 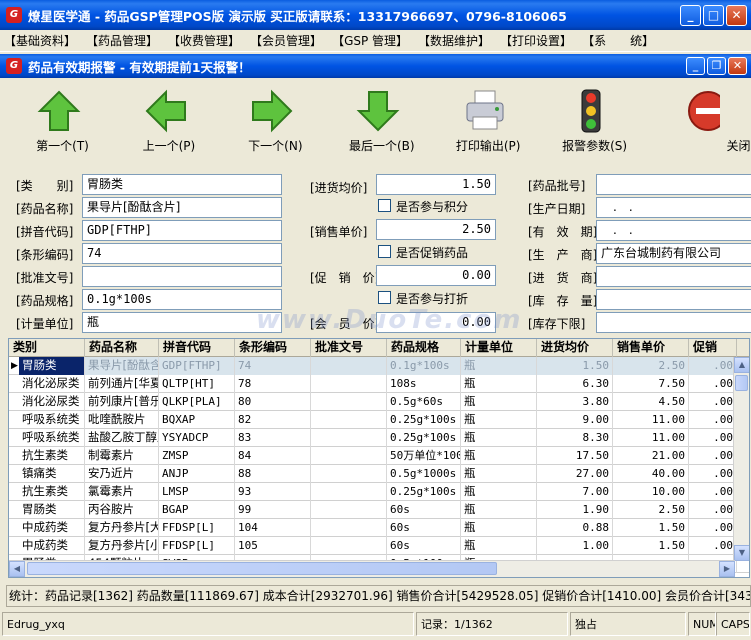 What do you see at coordinates (499, 348) in the screenshot?
I see `header-col-unit: 计量单位` at bounding box center [499, 348].